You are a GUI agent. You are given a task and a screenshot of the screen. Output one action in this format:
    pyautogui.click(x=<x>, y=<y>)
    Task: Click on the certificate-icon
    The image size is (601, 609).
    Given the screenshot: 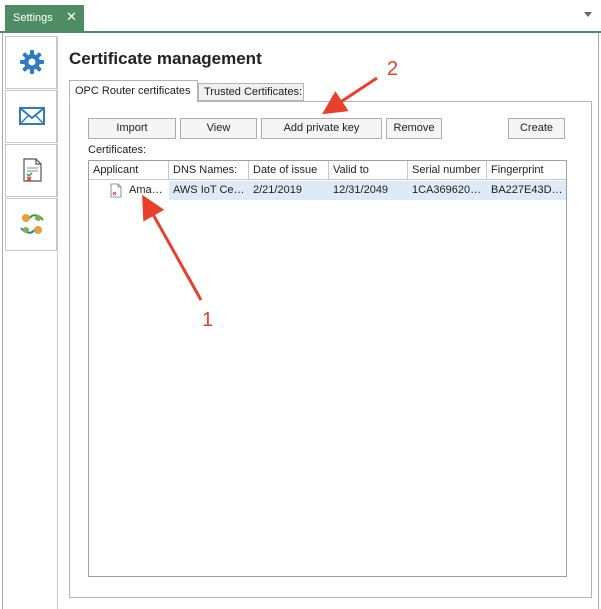 What is the action you would take?
    pyautogui.click(x=32, y=170)
    